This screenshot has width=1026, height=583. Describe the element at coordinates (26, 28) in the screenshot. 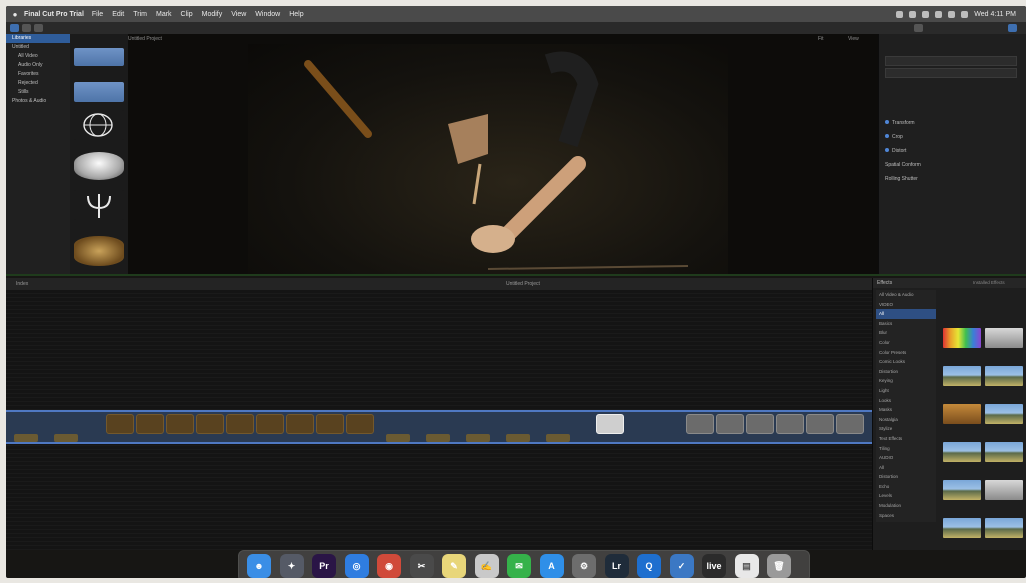

I see `photos-toggle-icon` at that location.